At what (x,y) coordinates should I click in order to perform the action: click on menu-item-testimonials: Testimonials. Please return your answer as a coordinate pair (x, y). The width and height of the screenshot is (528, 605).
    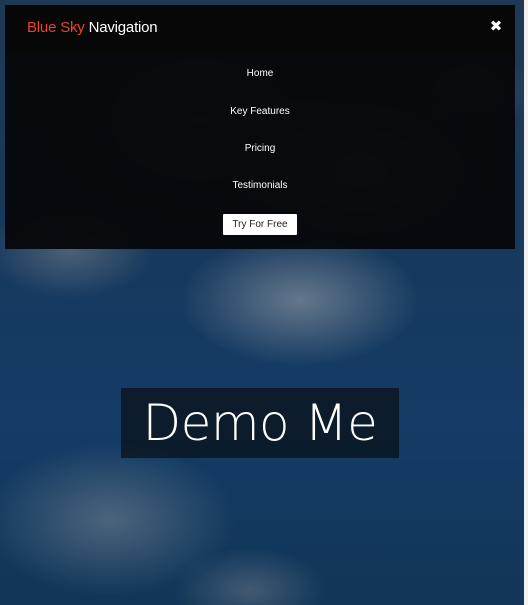
    Looking at the image, I should click on (260, 186).